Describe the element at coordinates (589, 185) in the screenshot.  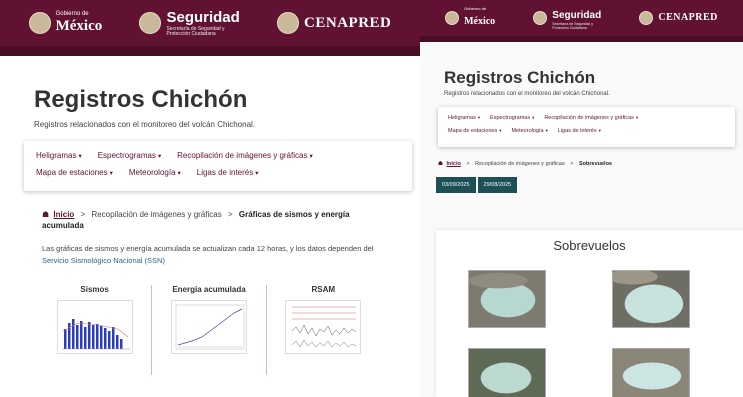
I see `date-tabs: 03/09/2025 29/08/2025` at that location.